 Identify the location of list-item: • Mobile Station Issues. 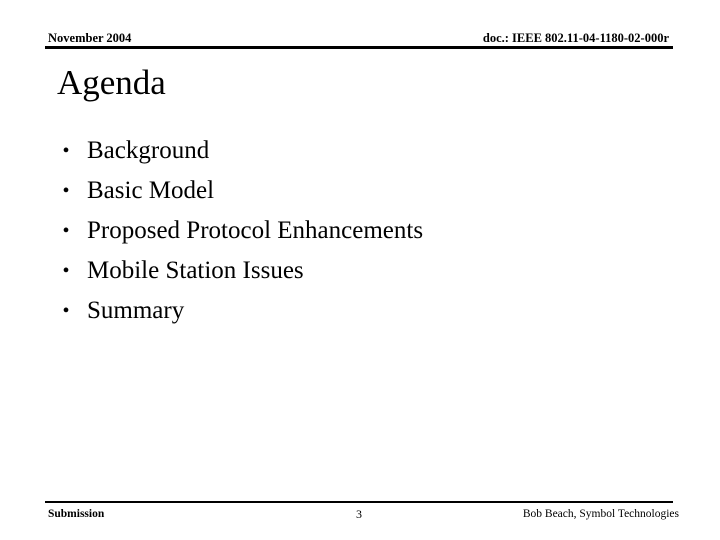
(358, 271).